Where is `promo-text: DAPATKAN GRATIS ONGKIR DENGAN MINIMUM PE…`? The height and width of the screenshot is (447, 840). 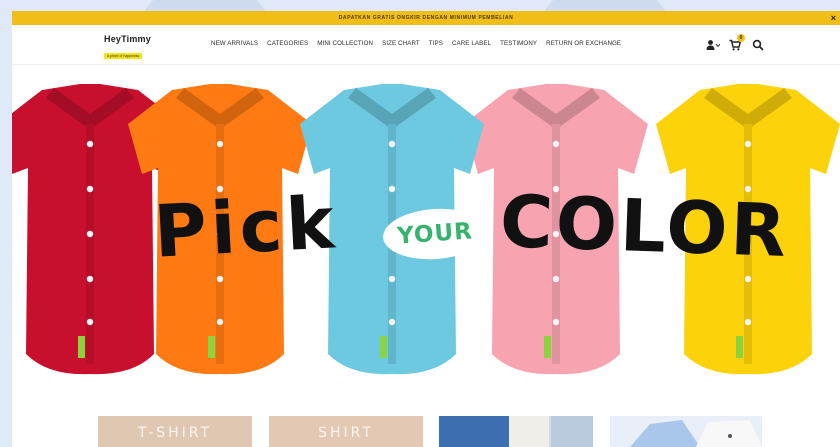
promo-text: DAPATKAN GRATIS ONGKIR DENGAN MINIMUM PE… is located at coordinates (426, 18).